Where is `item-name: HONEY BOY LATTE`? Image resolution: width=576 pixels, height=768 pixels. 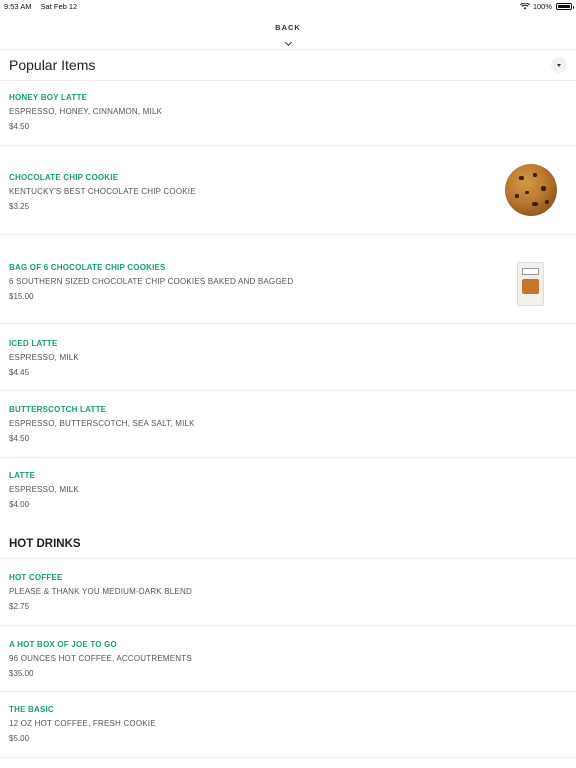
item-name: HONEY BOY LATTE is located at coordinates (48, 97).